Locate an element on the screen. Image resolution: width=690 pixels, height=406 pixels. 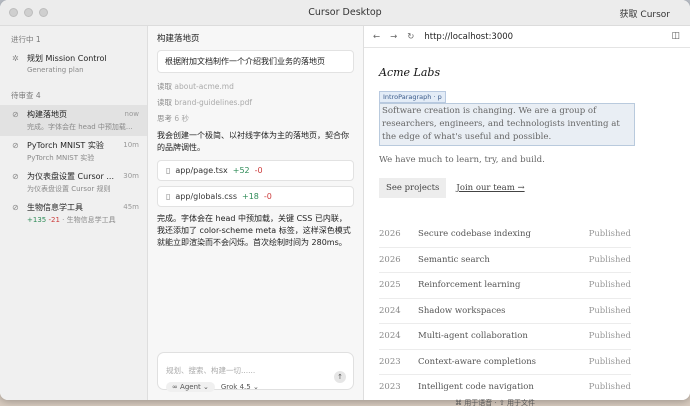
composer: ∞ Agent ⌄ Grok 4.5 ⌄ ↑ is located at coordinates (255, 372).